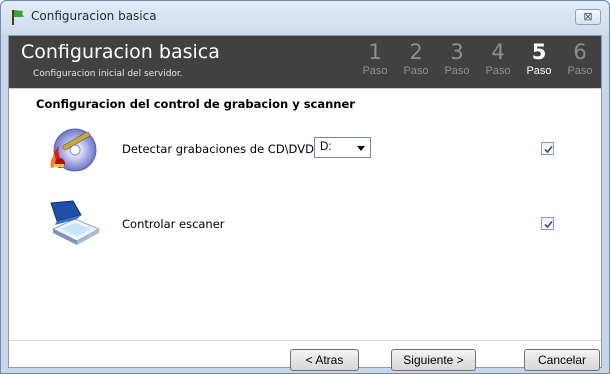  I want to click on back-button: < Atras, so click(324, 360).